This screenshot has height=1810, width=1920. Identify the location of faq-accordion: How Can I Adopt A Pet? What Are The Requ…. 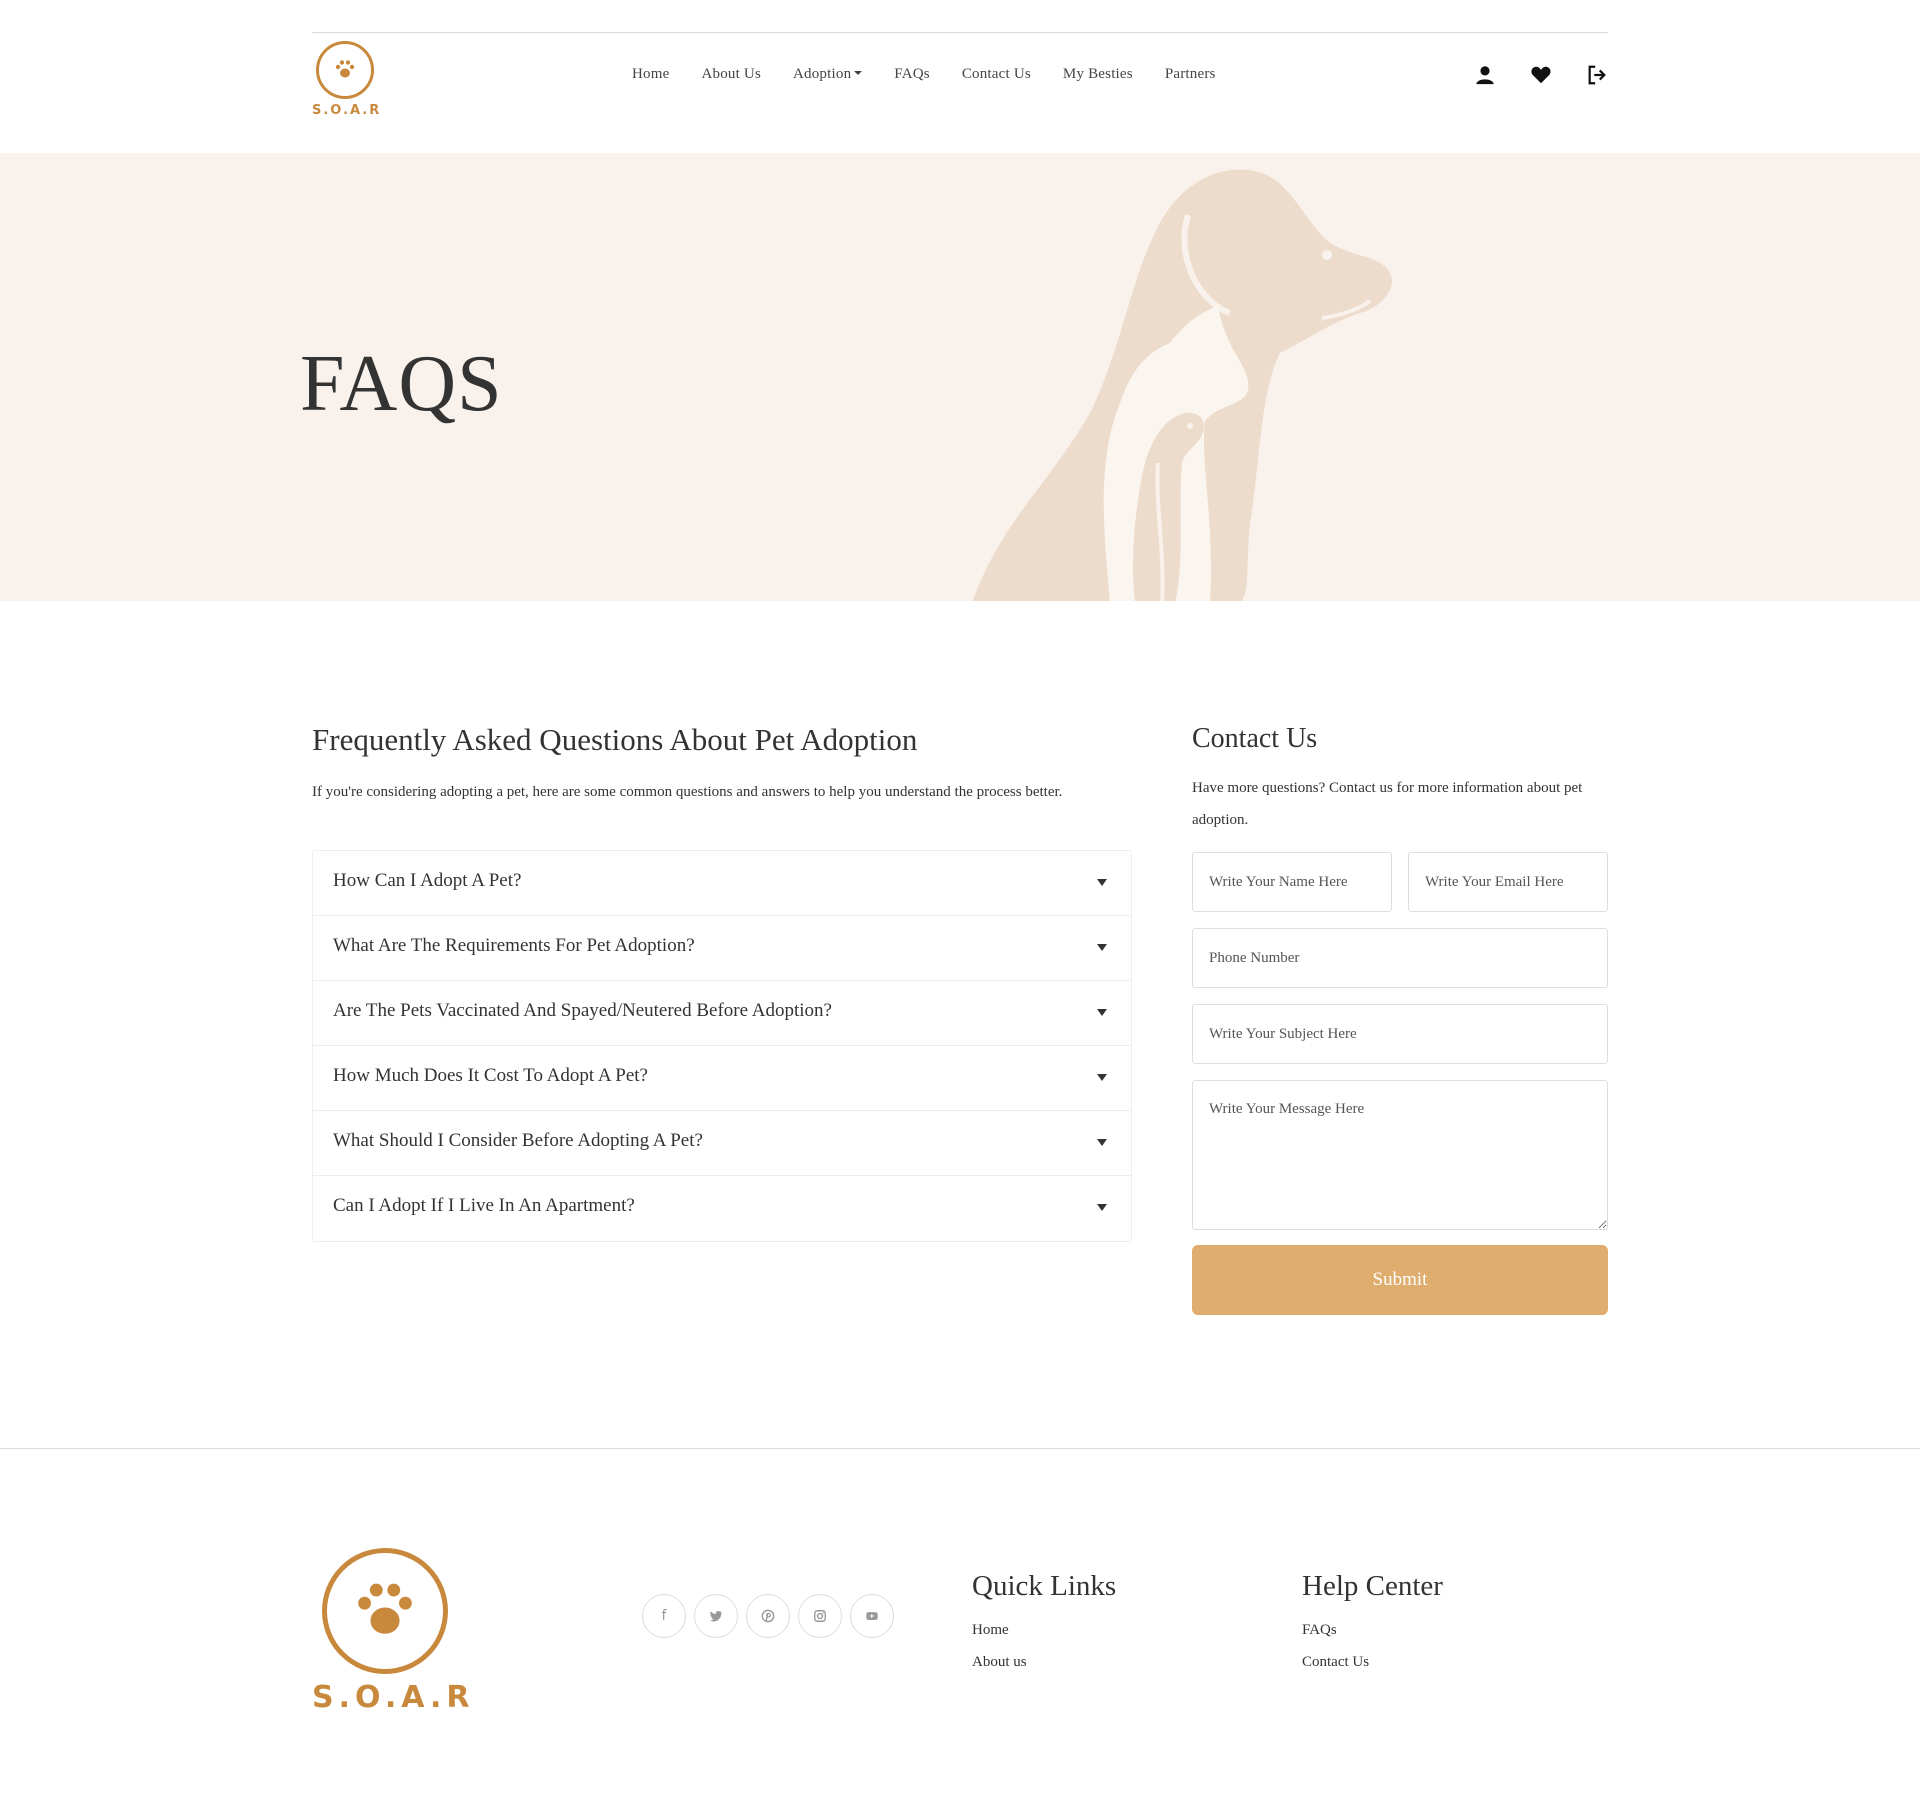
(722, 1046).